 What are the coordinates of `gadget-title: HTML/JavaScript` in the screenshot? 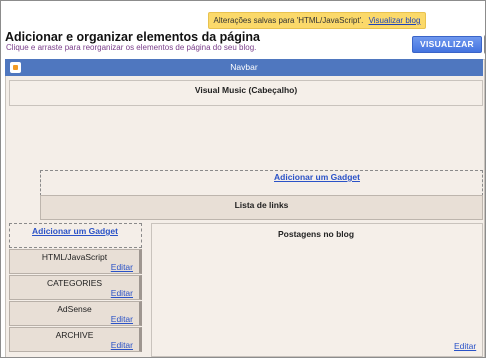 It's located at (74, 257).